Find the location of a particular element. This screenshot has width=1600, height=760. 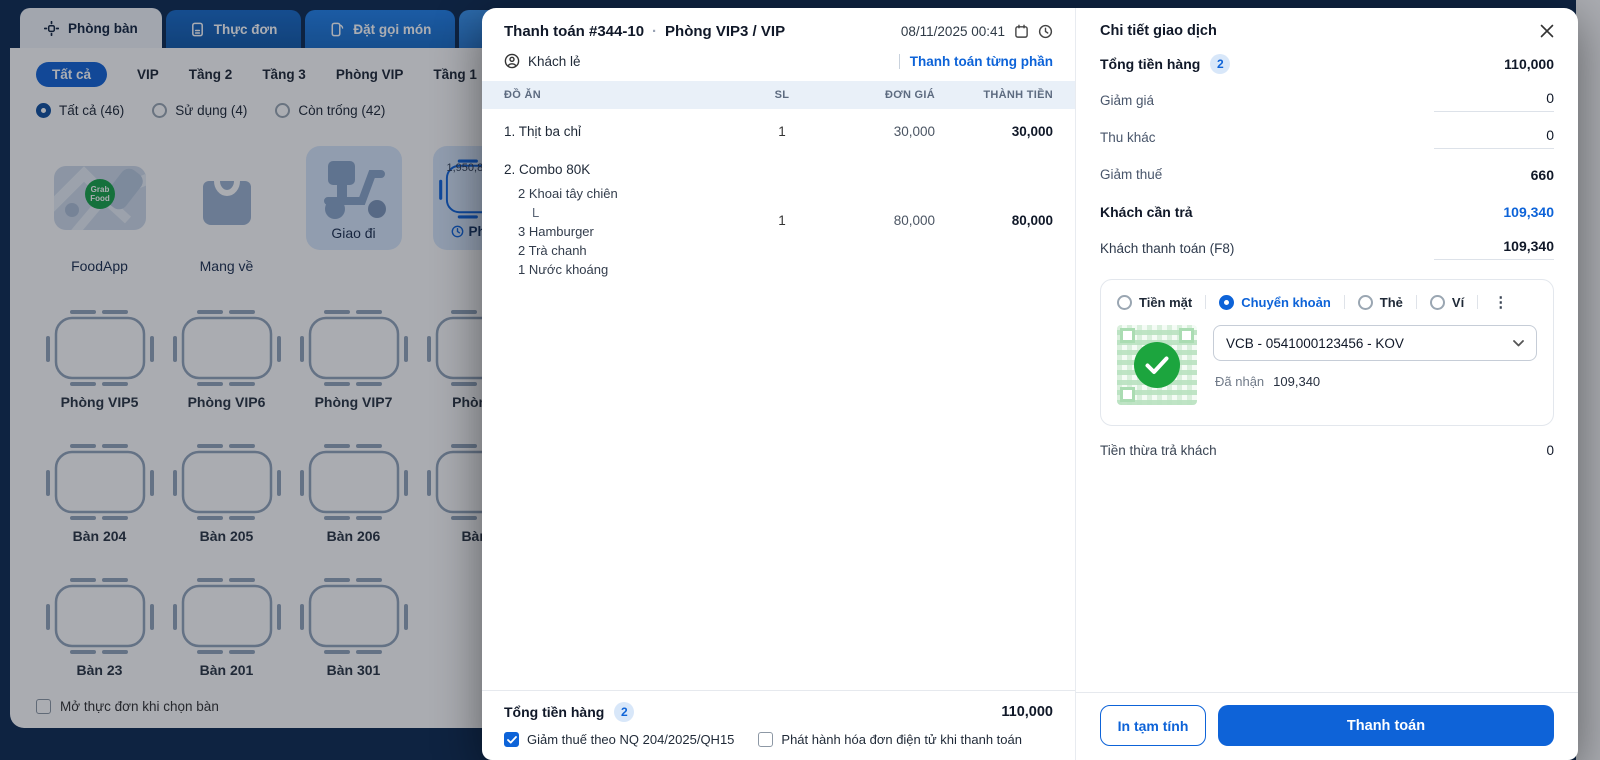

calendar-icon is located at coordinates (1021, 31).